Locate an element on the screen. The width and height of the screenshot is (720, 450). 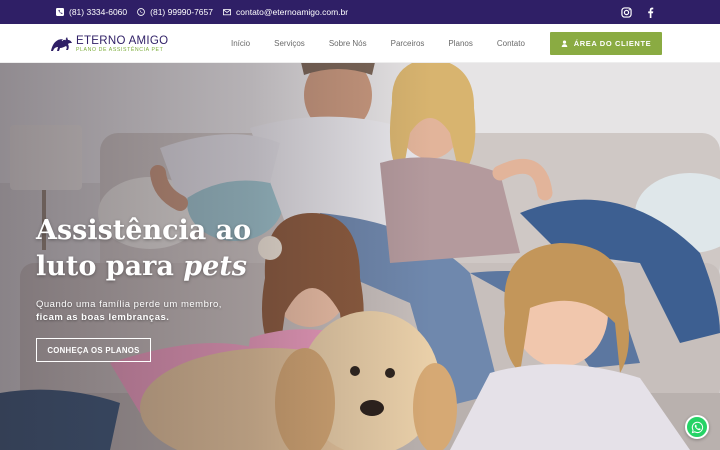
phone-icon is located at coordinates (60, 12).